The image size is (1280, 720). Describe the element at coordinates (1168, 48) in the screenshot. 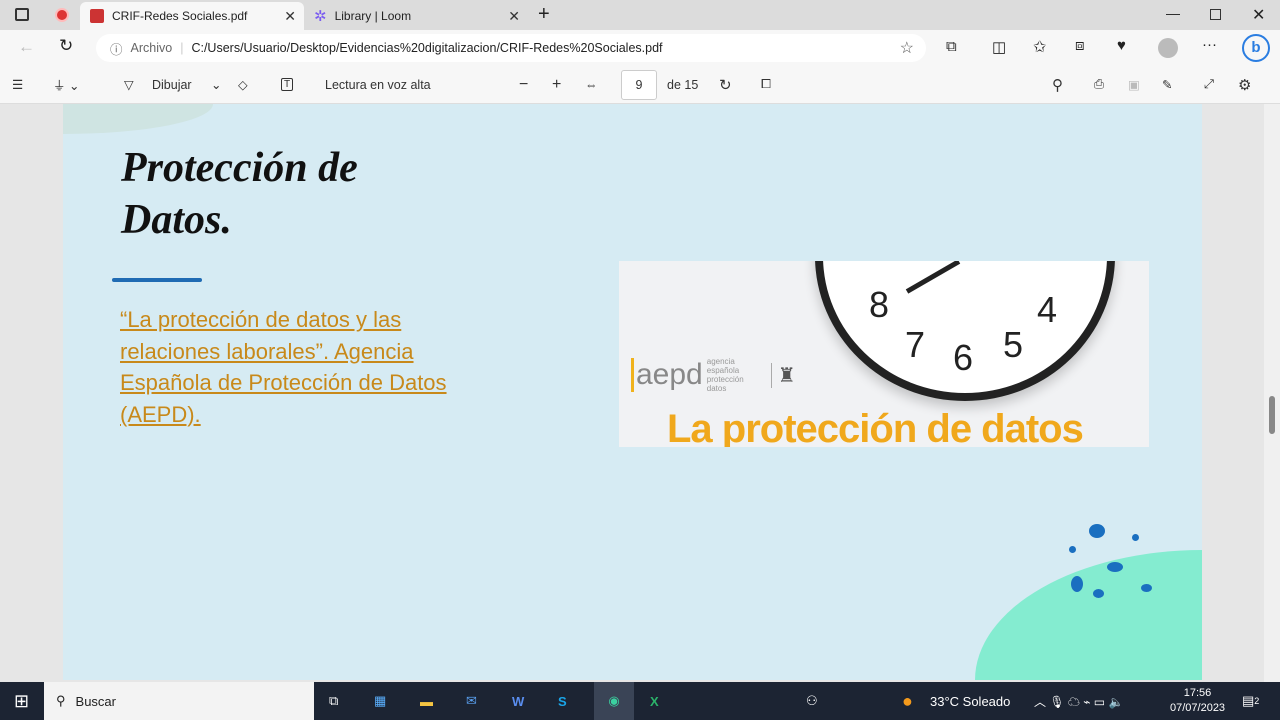

I see `profile-avatar` at that location.